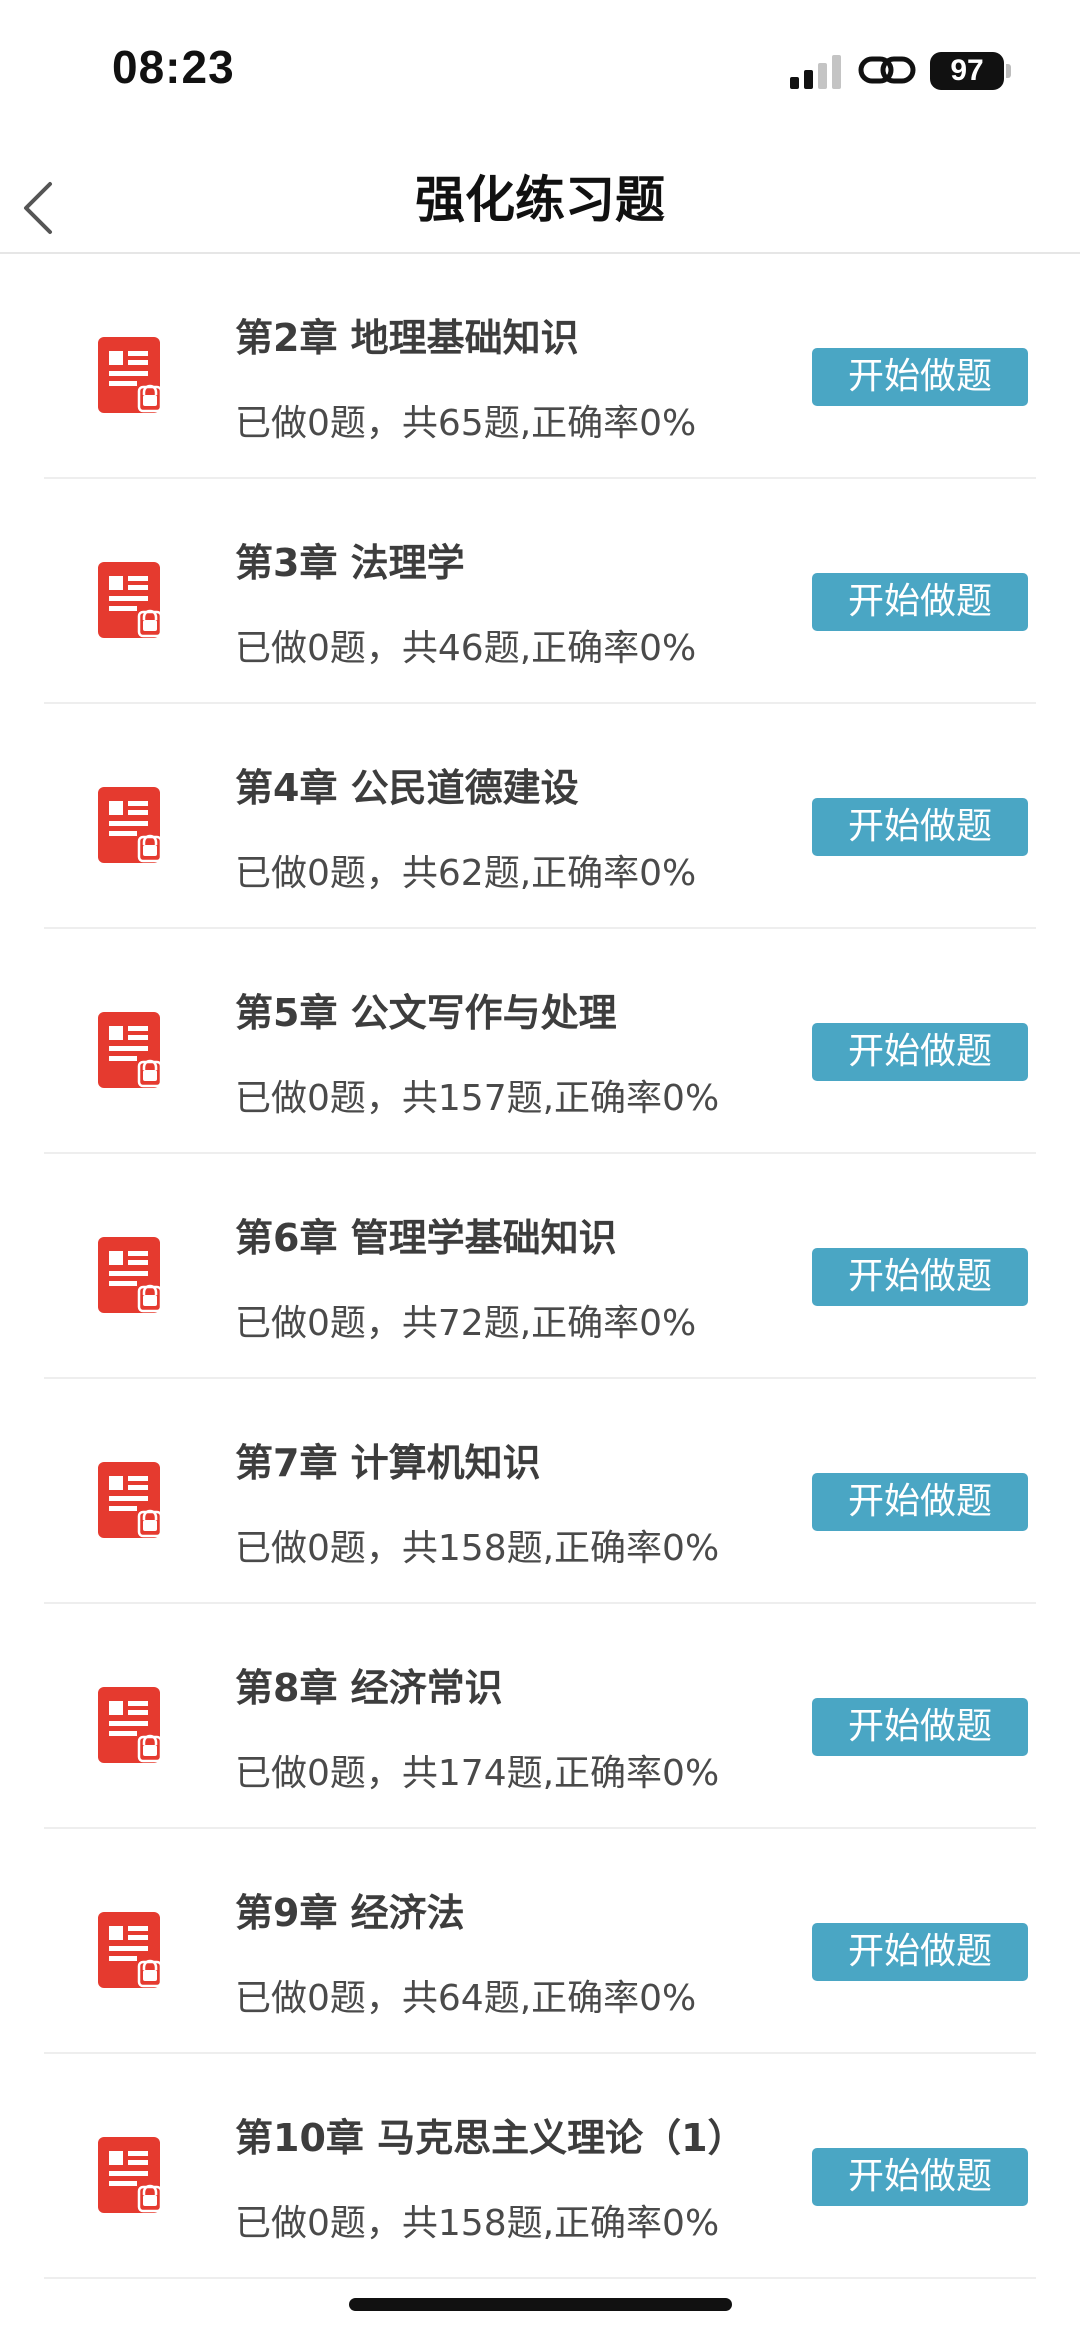 Image resolution: width=1080 pixels, height=2337 pixels. What do you see at coordinates (388, 1463) in the screenshot?
I see `chapter-title: 第7章 计算机知识` at bounding box center [388, 1463].